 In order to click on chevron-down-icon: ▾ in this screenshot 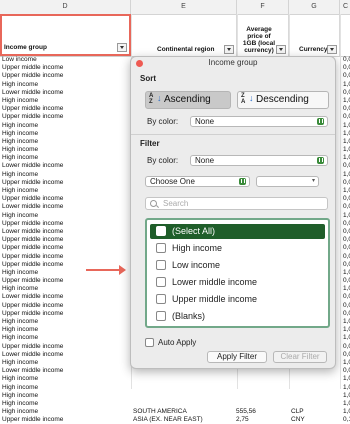, I will do `click(313, 181)`.